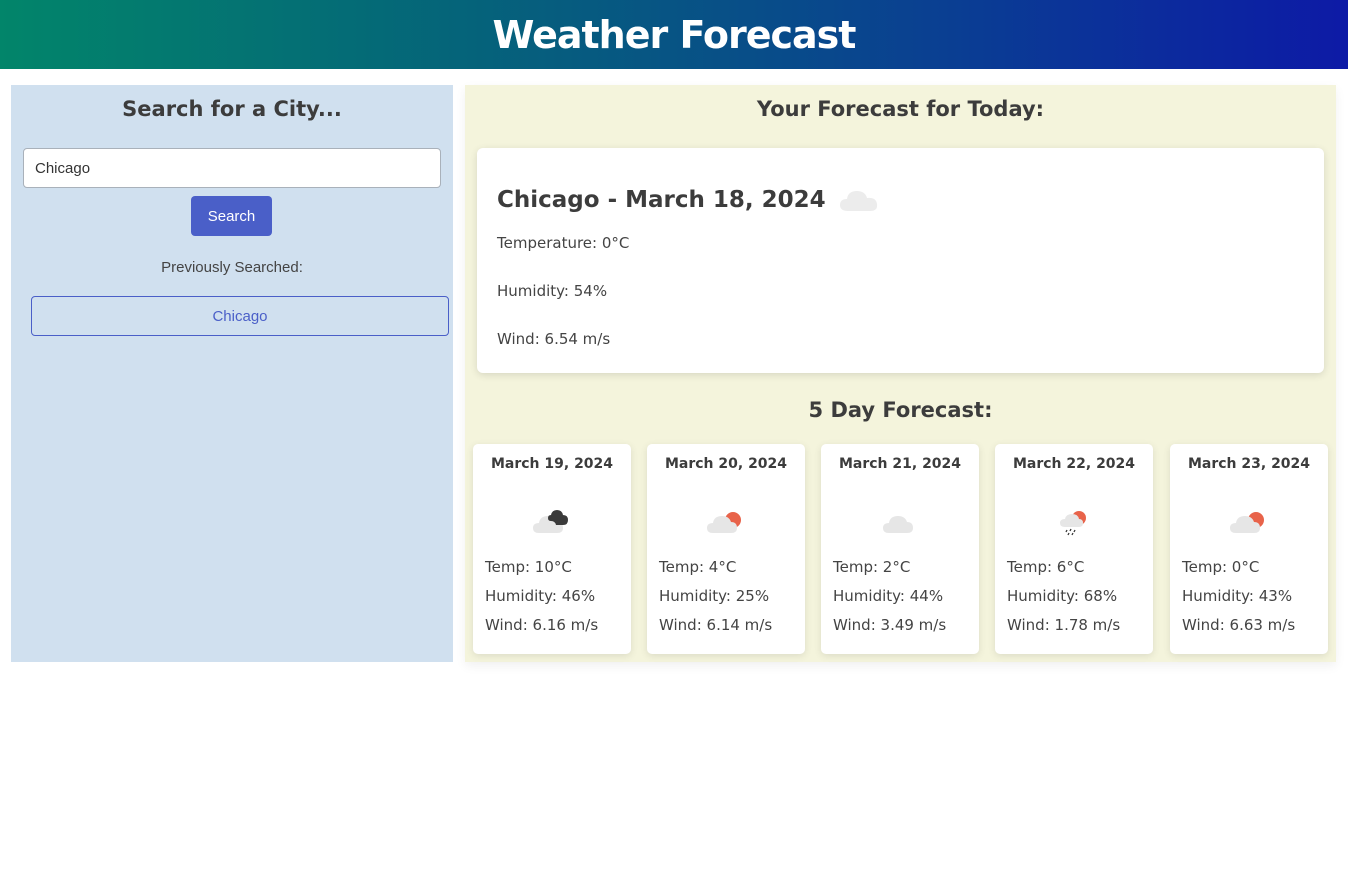 This screenshot has height=892, width=1348. Describe the element at coordinates (661, 200) in the screenshot. I see `today-title: Chicago - March 18, 2024` at that location.